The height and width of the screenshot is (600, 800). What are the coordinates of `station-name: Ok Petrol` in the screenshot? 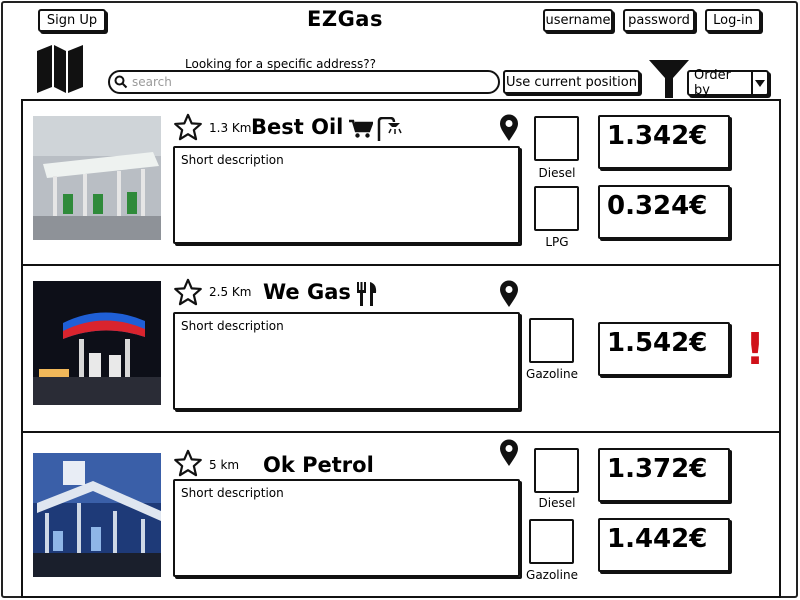 It's located at (318, 465).